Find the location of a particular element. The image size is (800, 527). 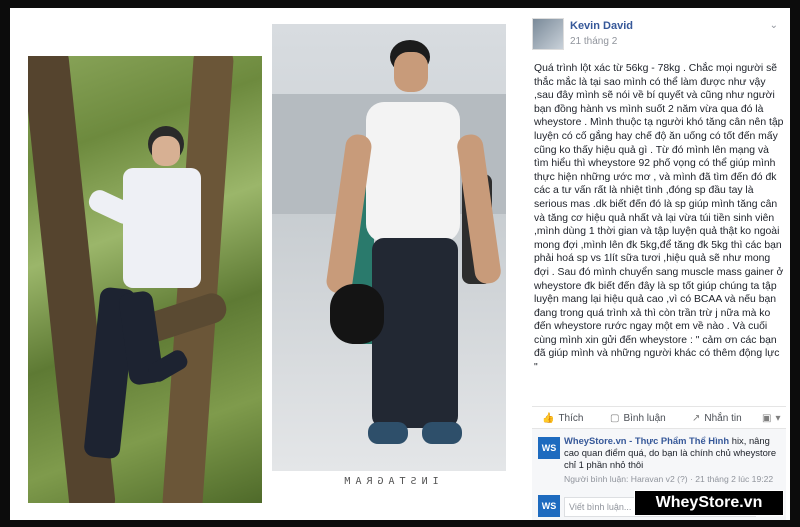

instagram-caption: INSTAGRAM is located at coordinates (389, 481).